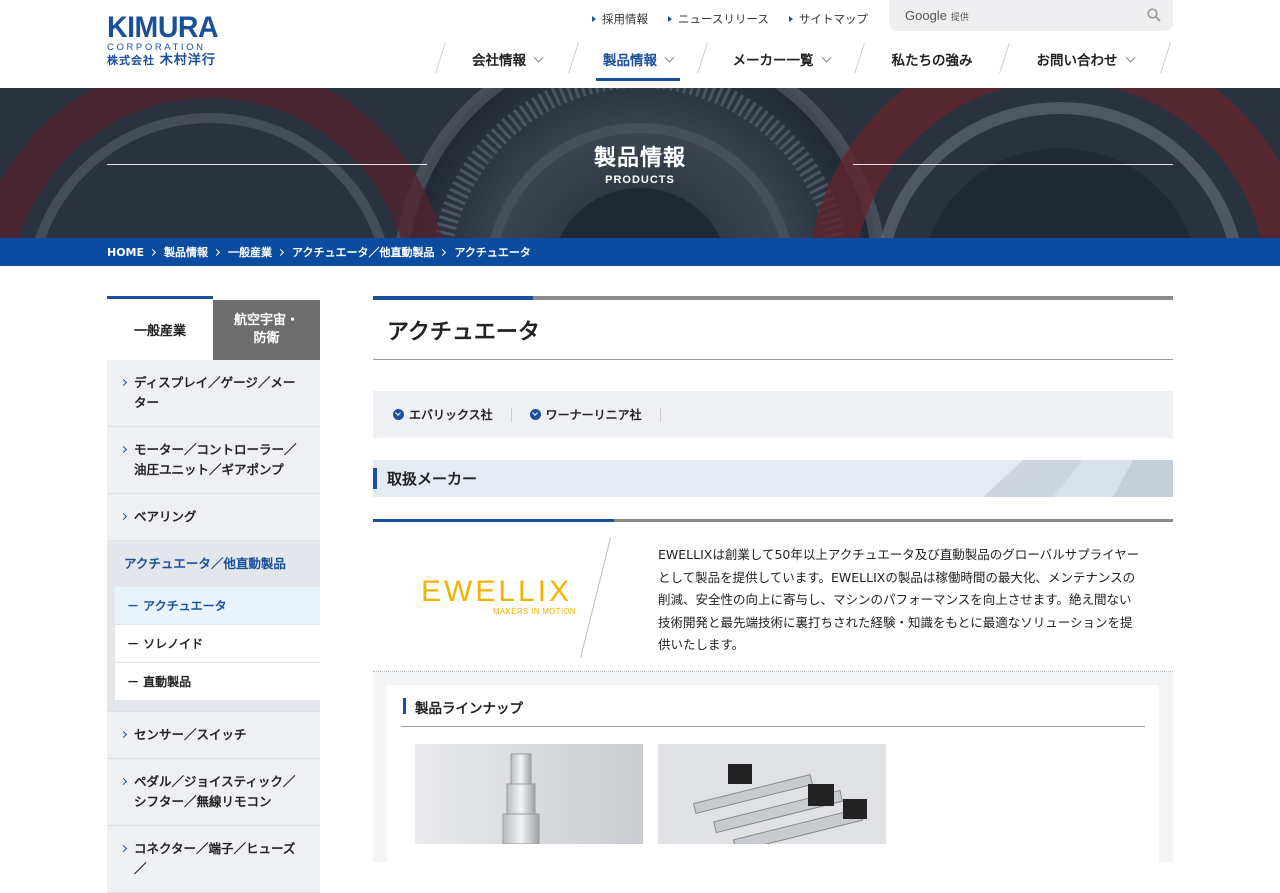  I want to click on breadcrumb-general-industry: 一般産業, so click(250, 252).